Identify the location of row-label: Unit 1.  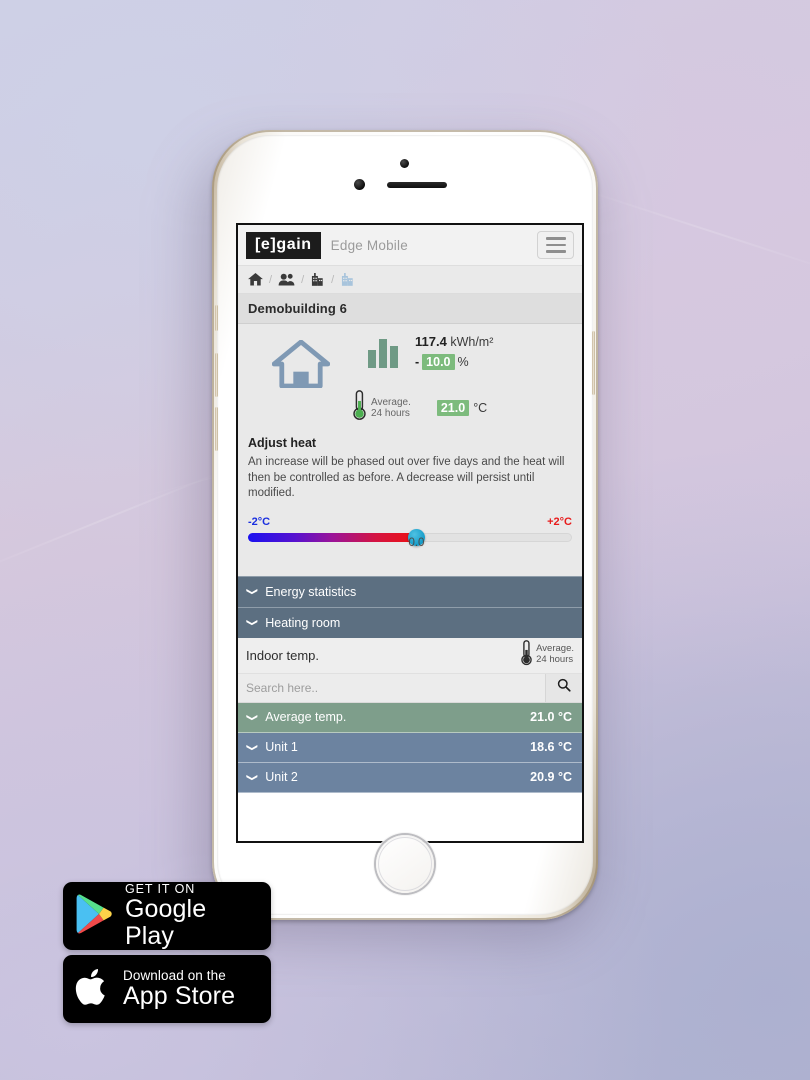
(281, 747).